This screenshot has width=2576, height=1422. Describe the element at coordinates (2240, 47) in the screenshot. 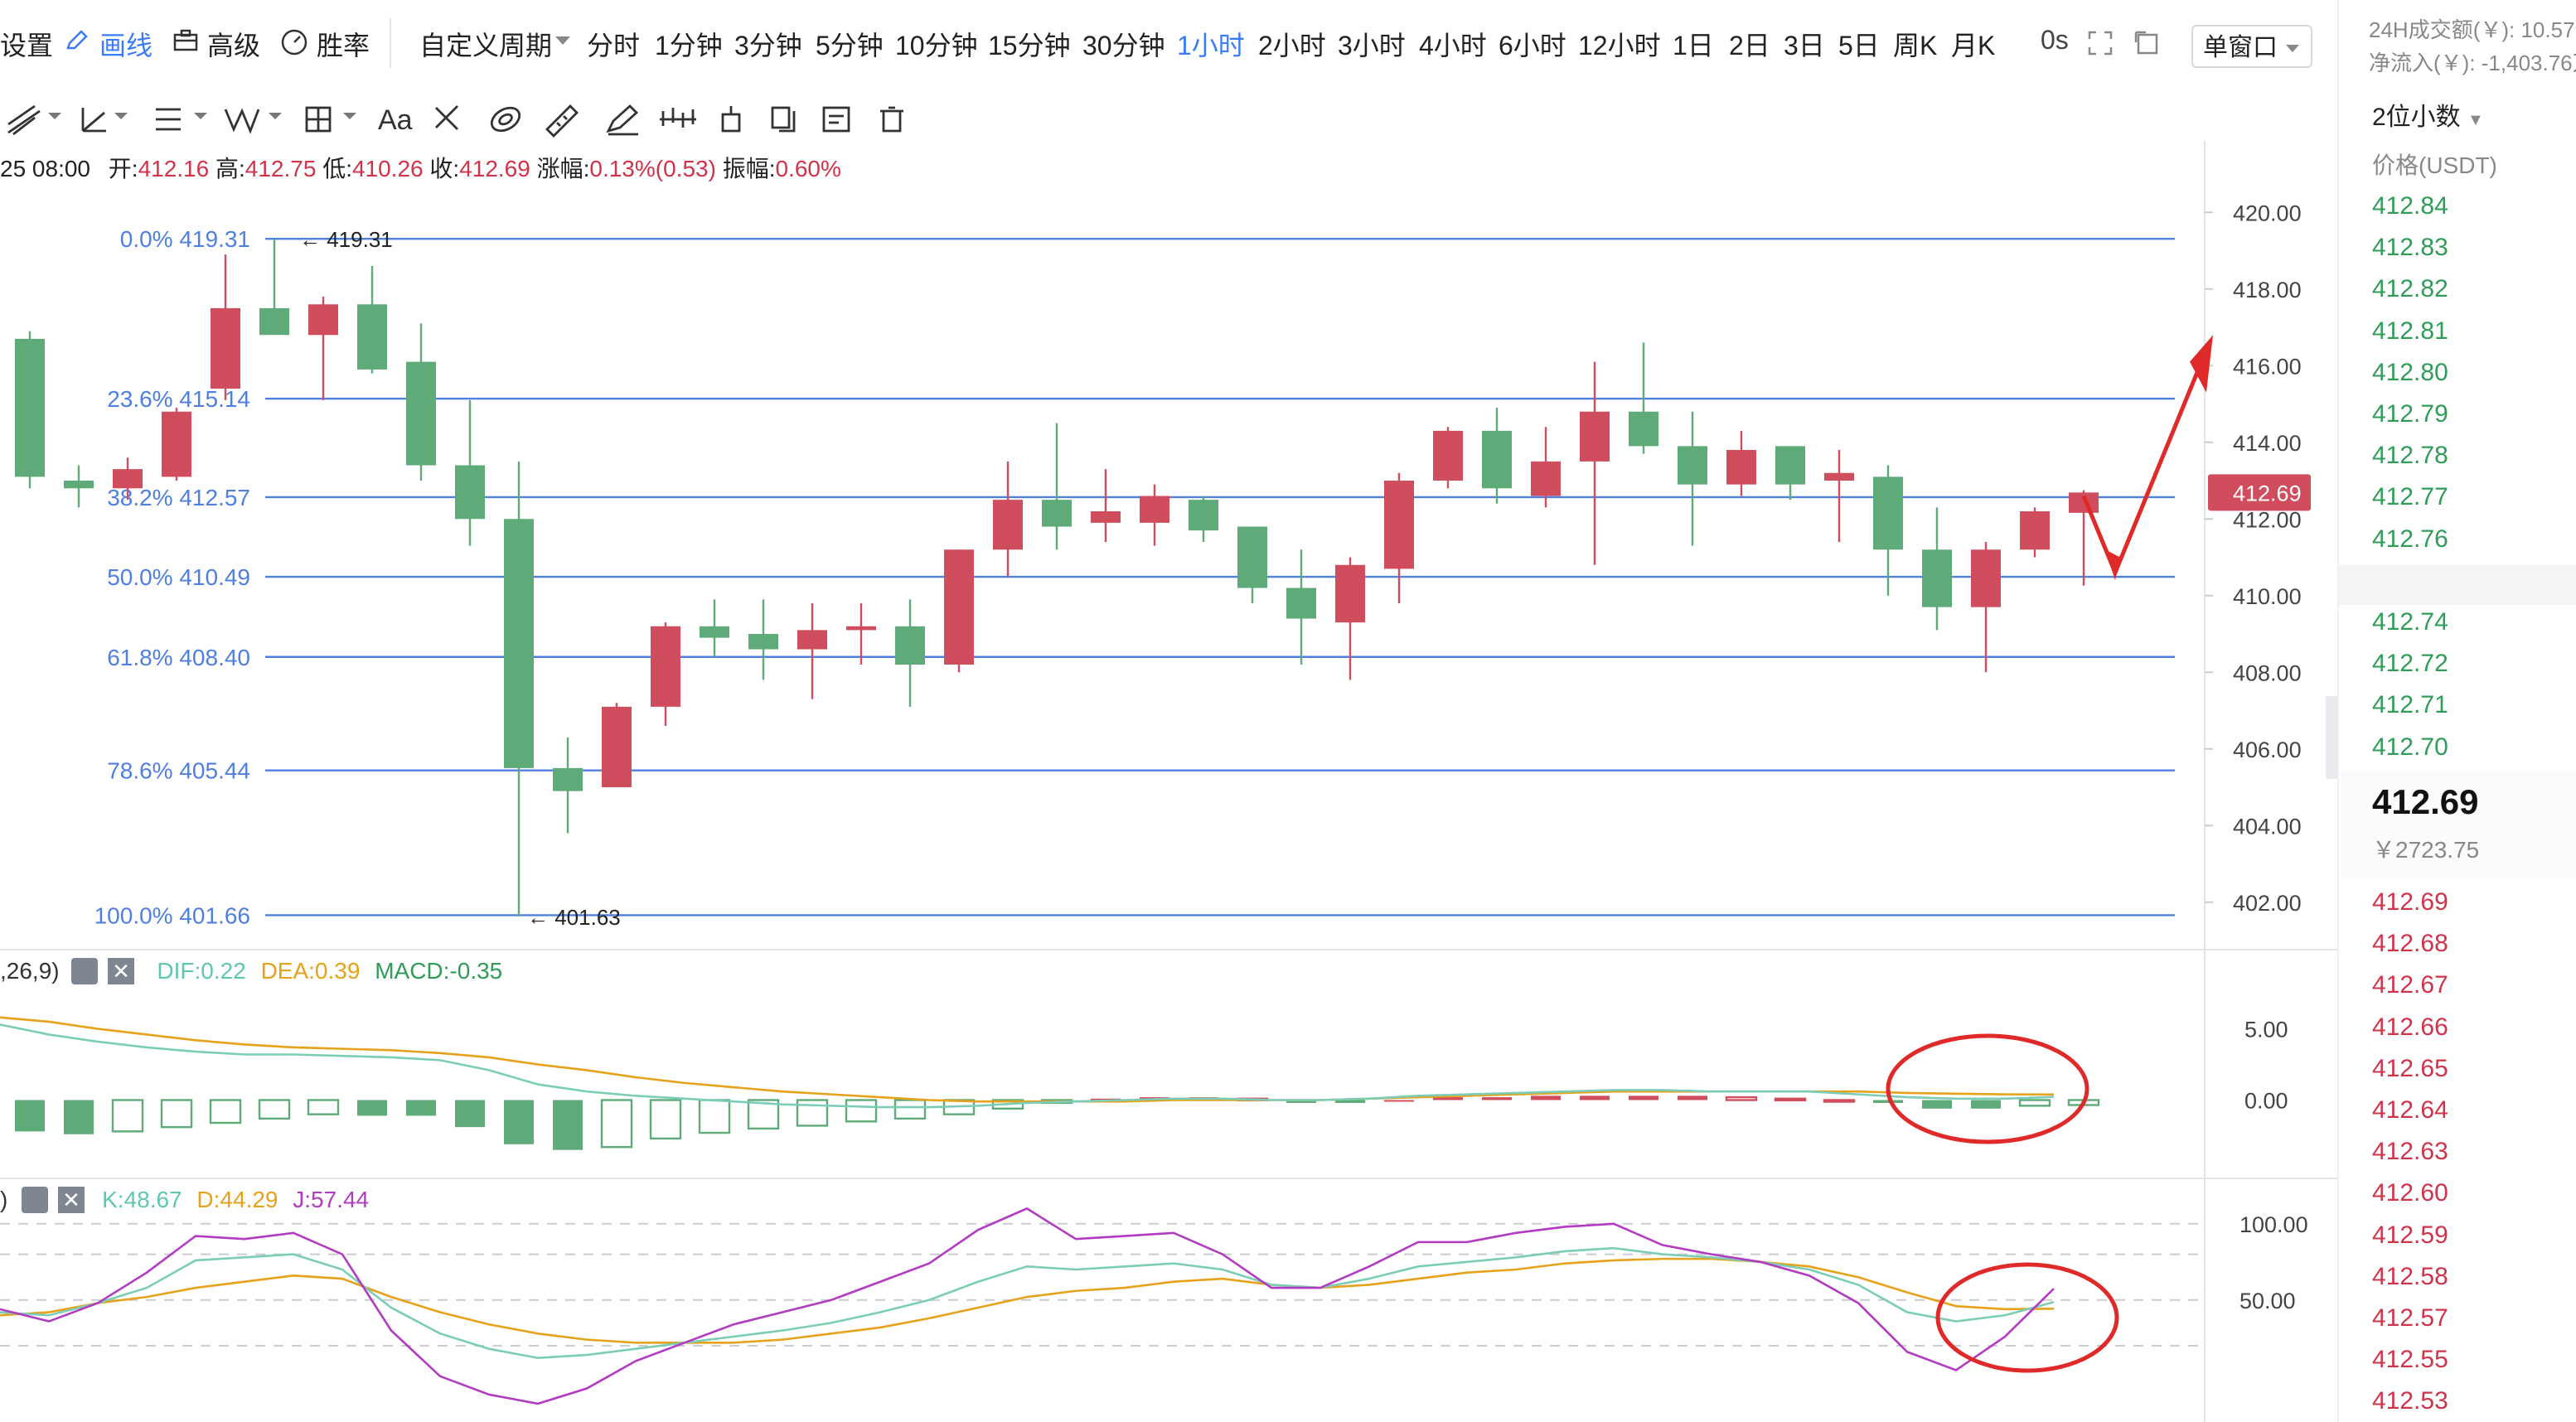

I see `window-select-label: 单窗口` at that location.